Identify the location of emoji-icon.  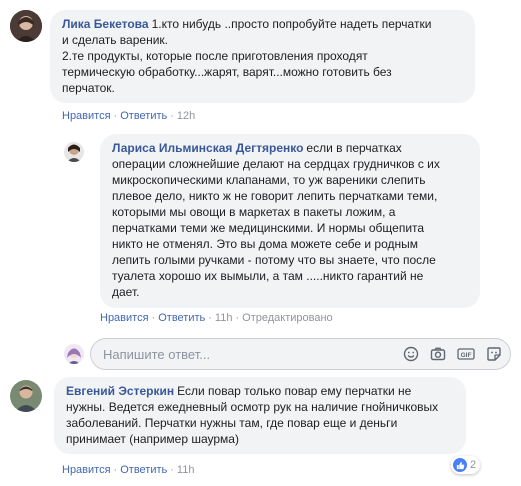
(411, 354).